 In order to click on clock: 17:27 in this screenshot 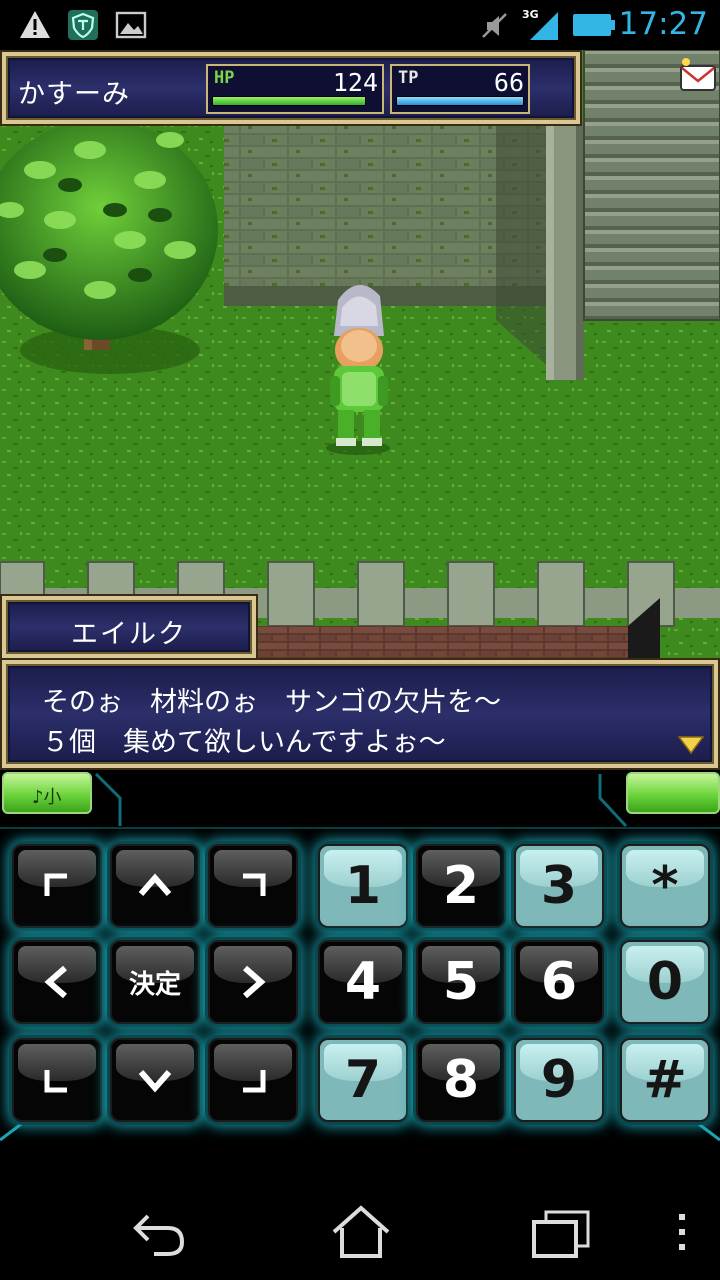, I will do `click(663, 24)`.